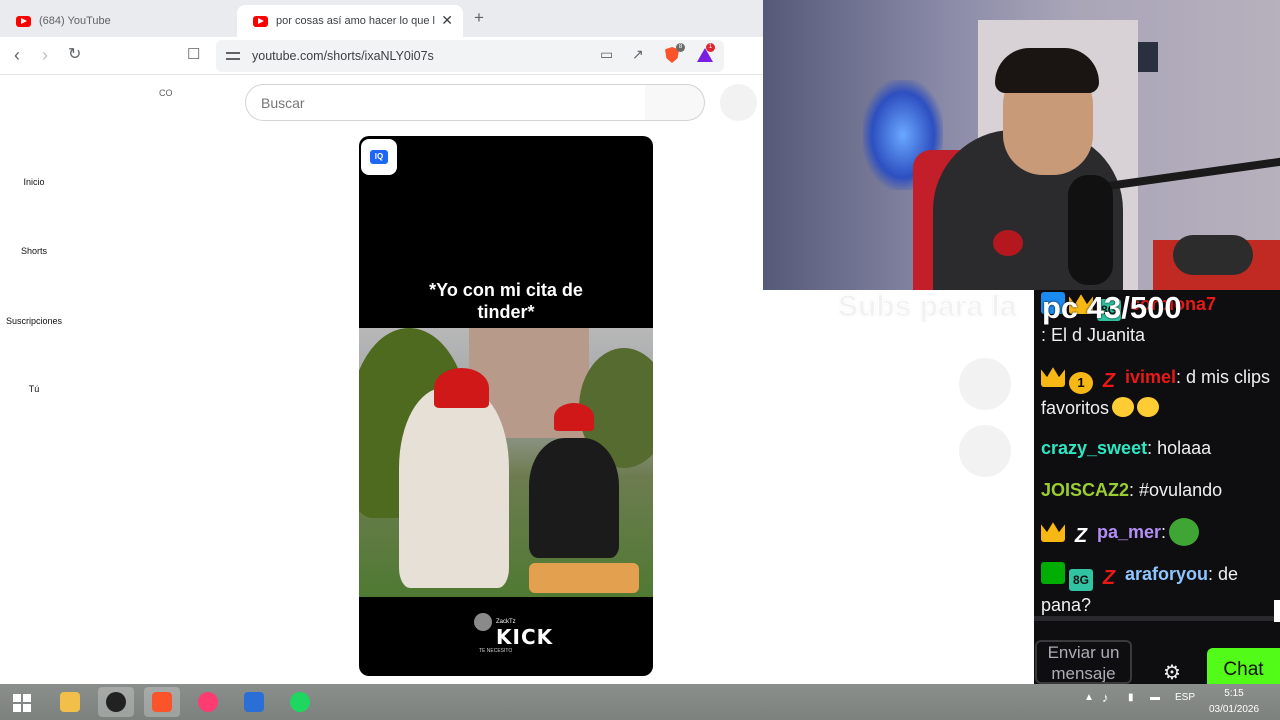  What do you see at coordinates (1159, 589) in the screenshot?
I see `chat-message: 8G Zaraforyou: de pana?` at bounding box center [1159, 589].